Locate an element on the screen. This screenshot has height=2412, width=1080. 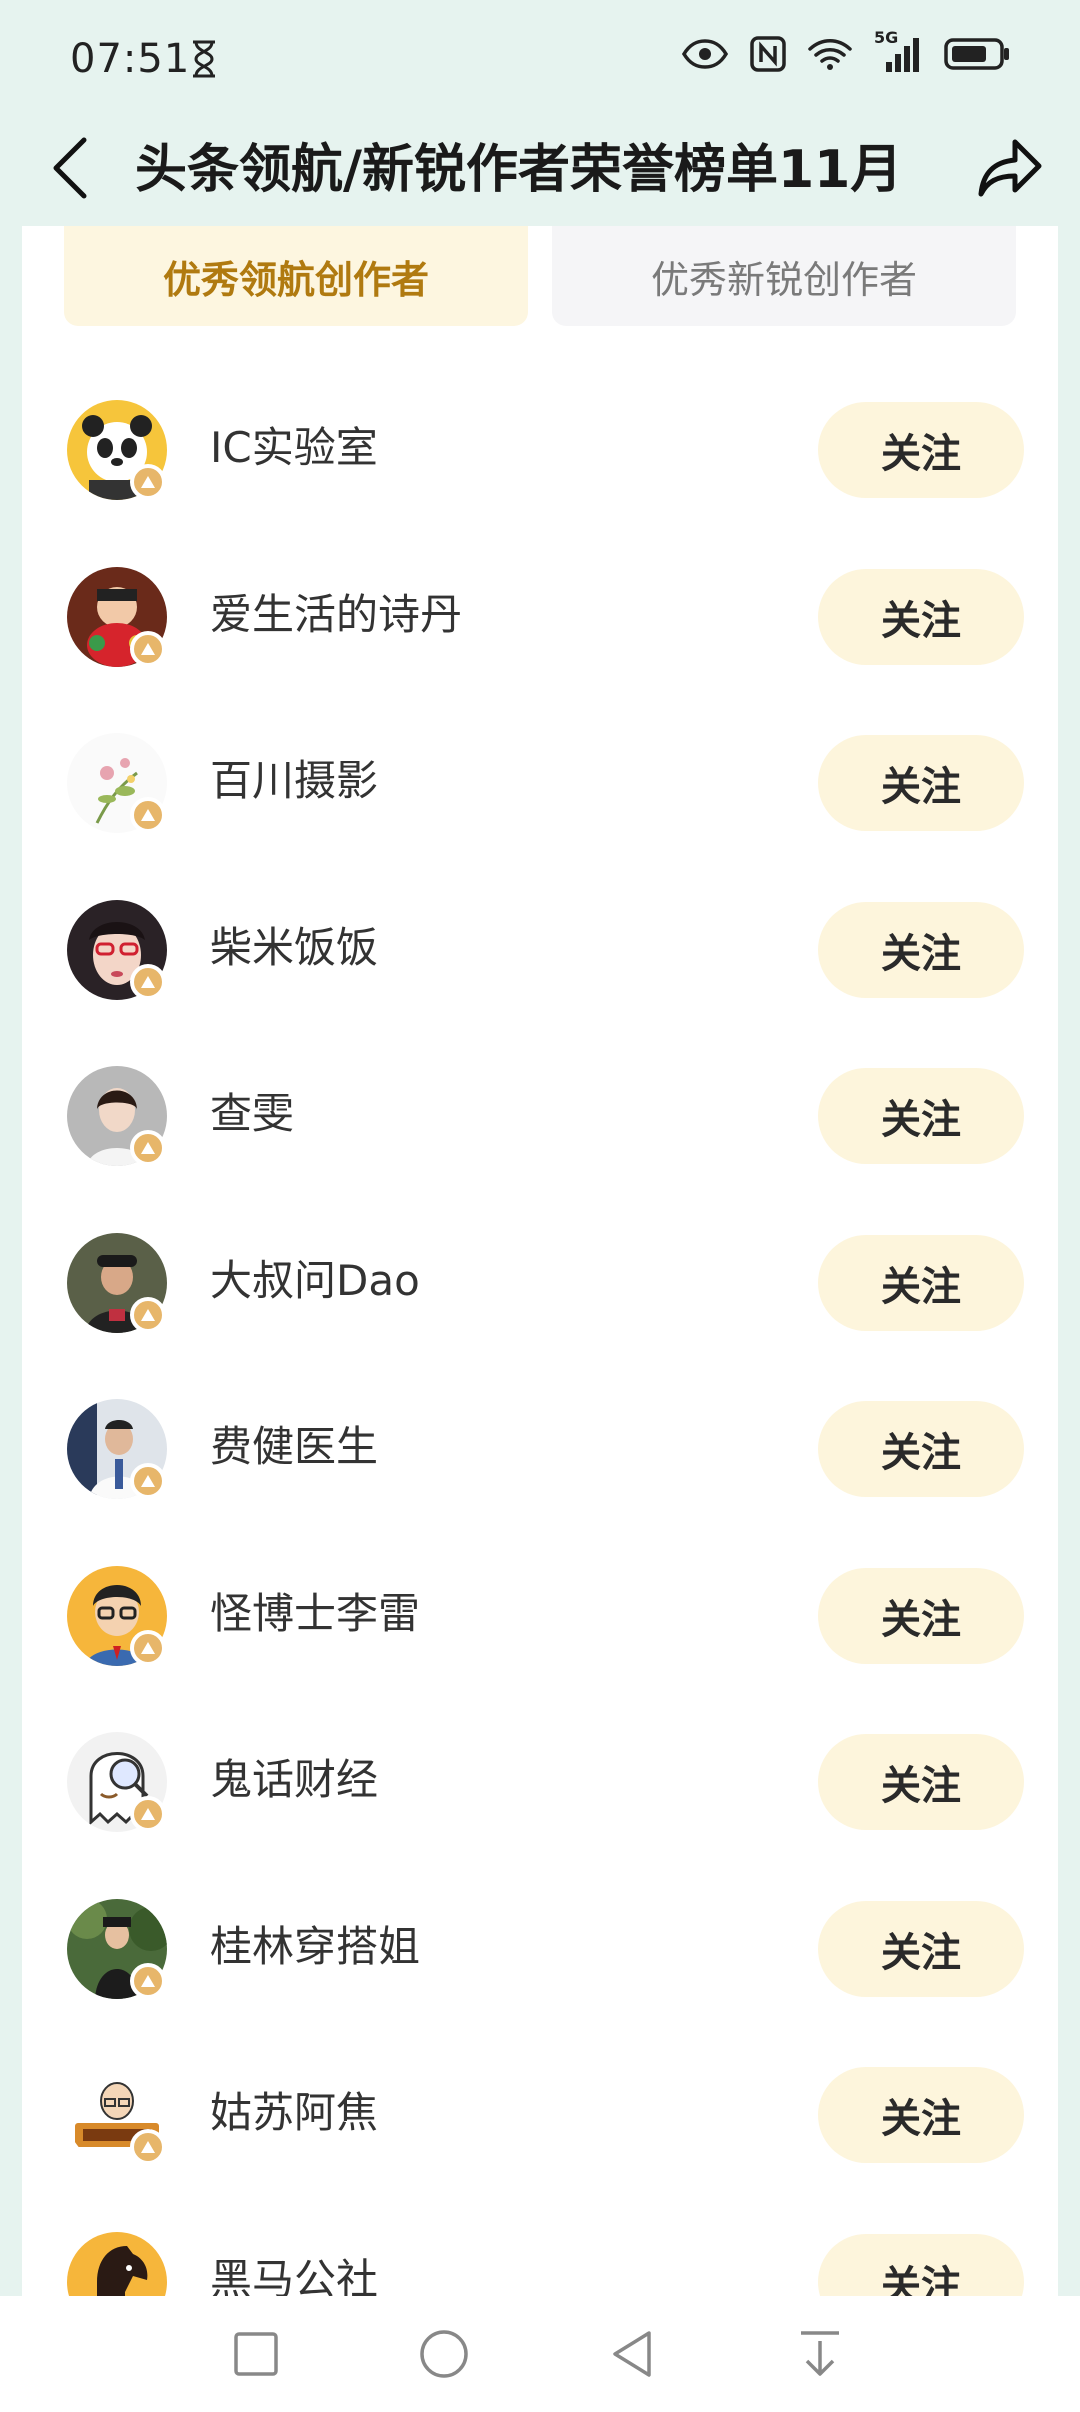
notification-pull-button is located at coordinates (820, 2354).